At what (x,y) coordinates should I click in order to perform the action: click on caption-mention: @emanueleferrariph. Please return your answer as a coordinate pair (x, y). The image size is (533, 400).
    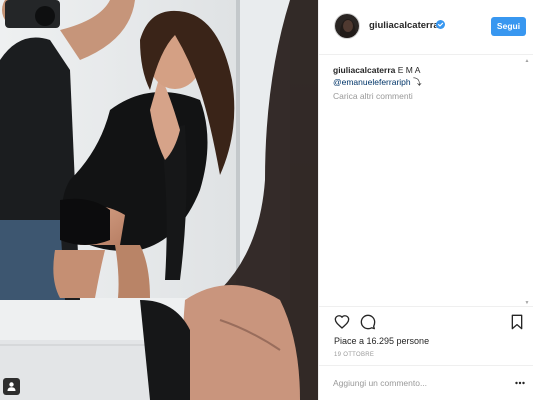
    Looking at the image, I should click on (372, 82).